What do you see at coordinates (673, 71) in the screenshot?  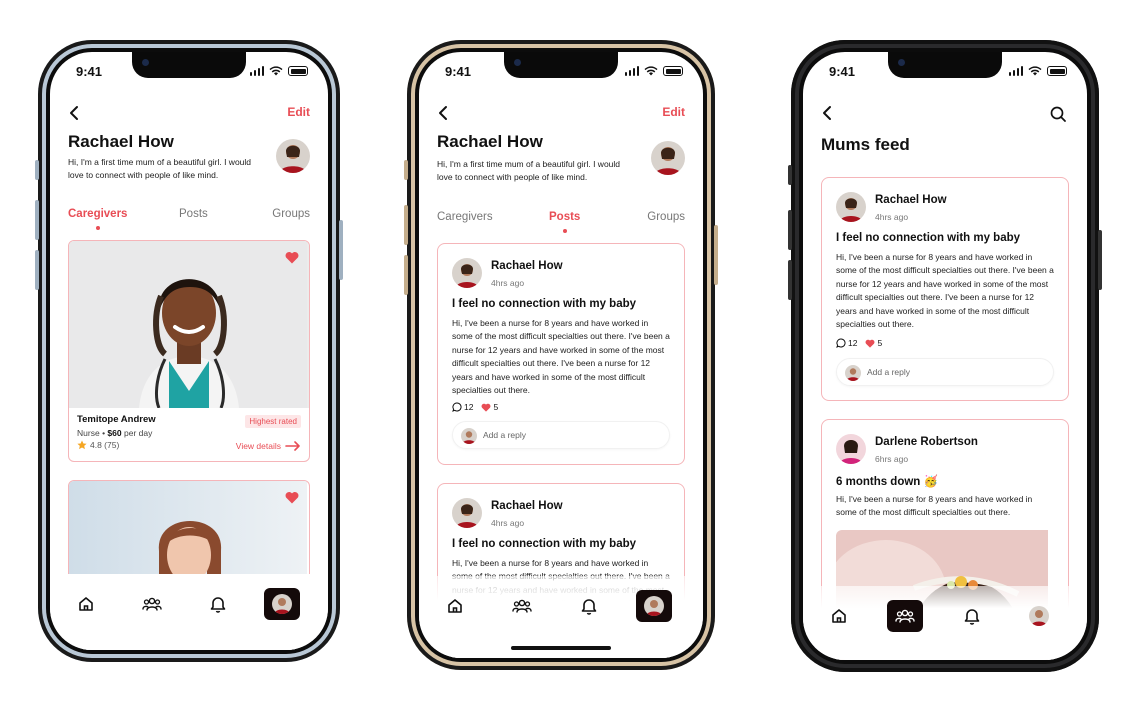 I see `battery-icon` at bounding box center [673, 71].